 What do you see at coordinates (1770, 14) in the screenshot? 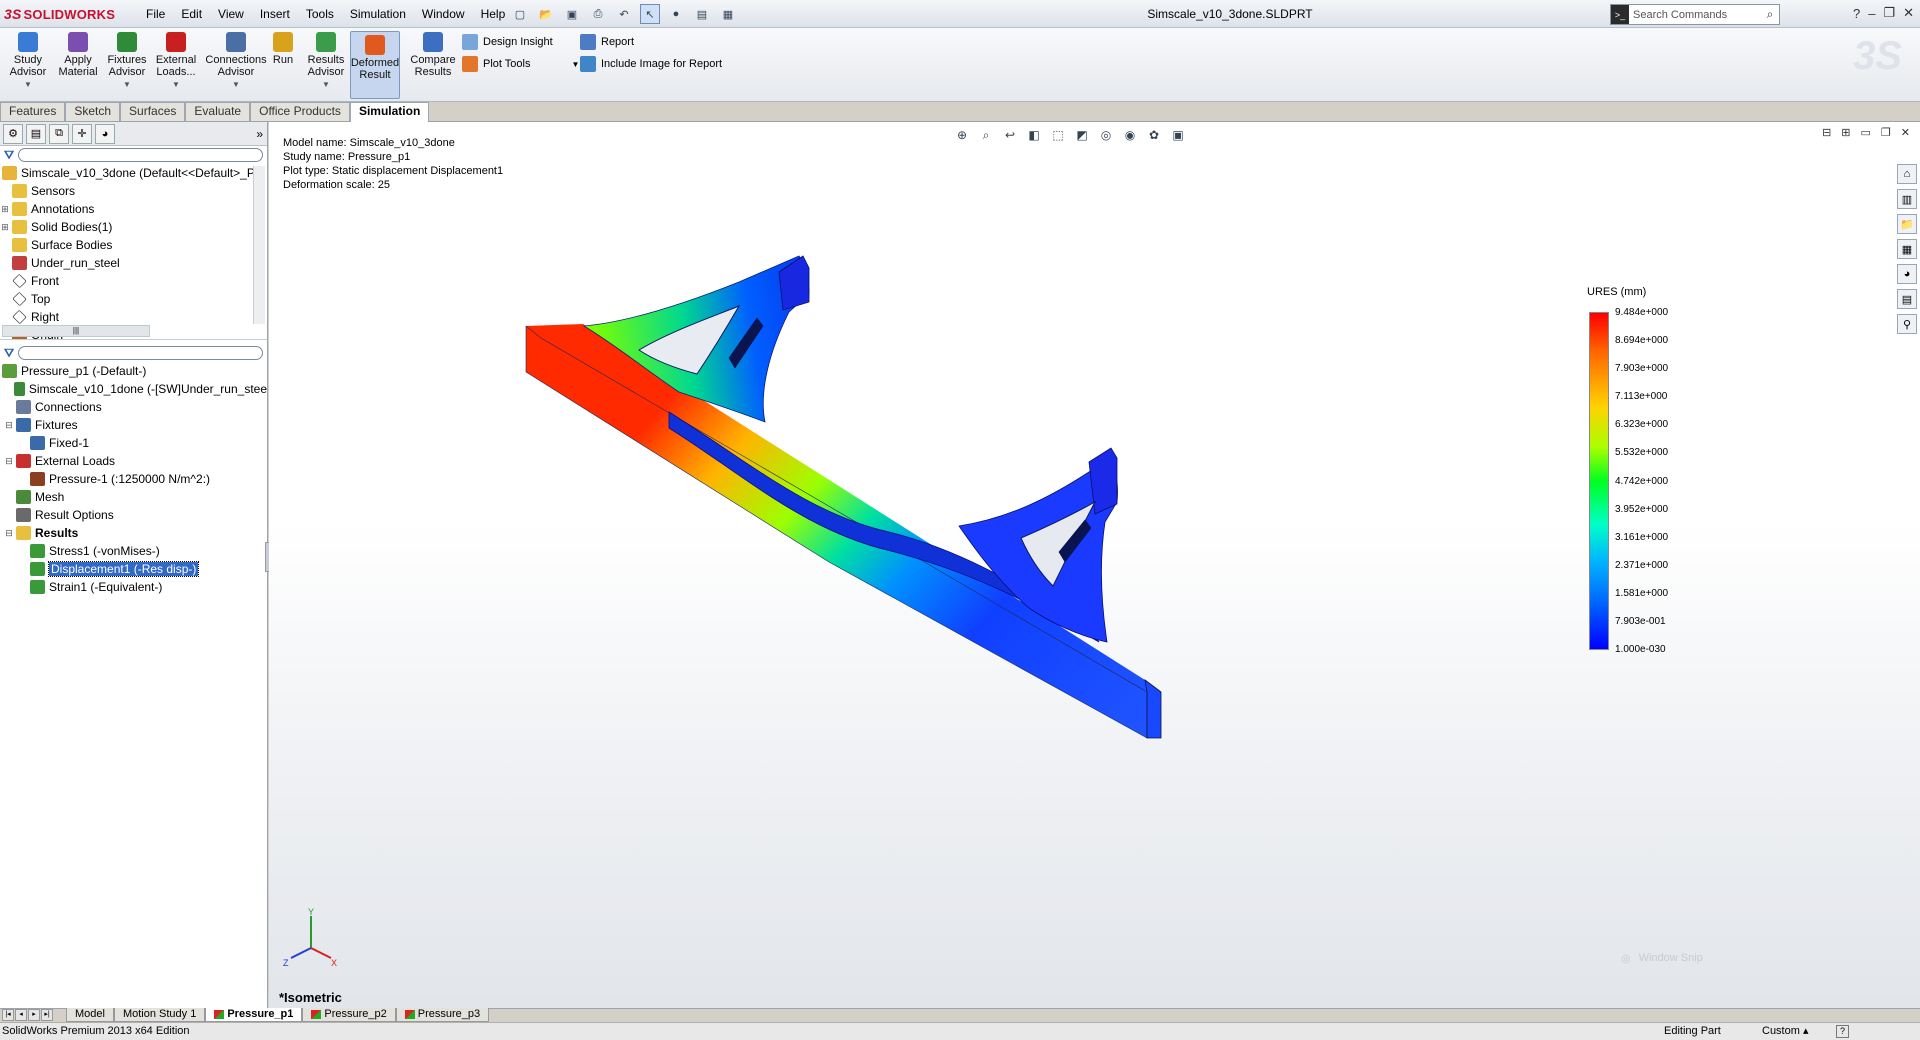
I see `search-icon: ⌕` at bounding box center [1770, 14].